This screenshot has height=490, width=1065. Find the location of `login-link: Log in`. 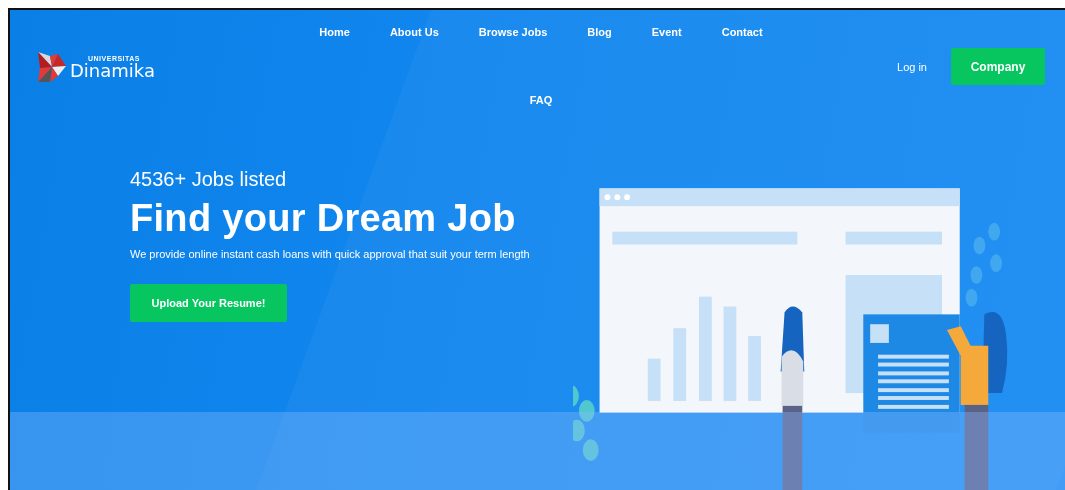

login-link: Log in is located at coordinates (912, 66).